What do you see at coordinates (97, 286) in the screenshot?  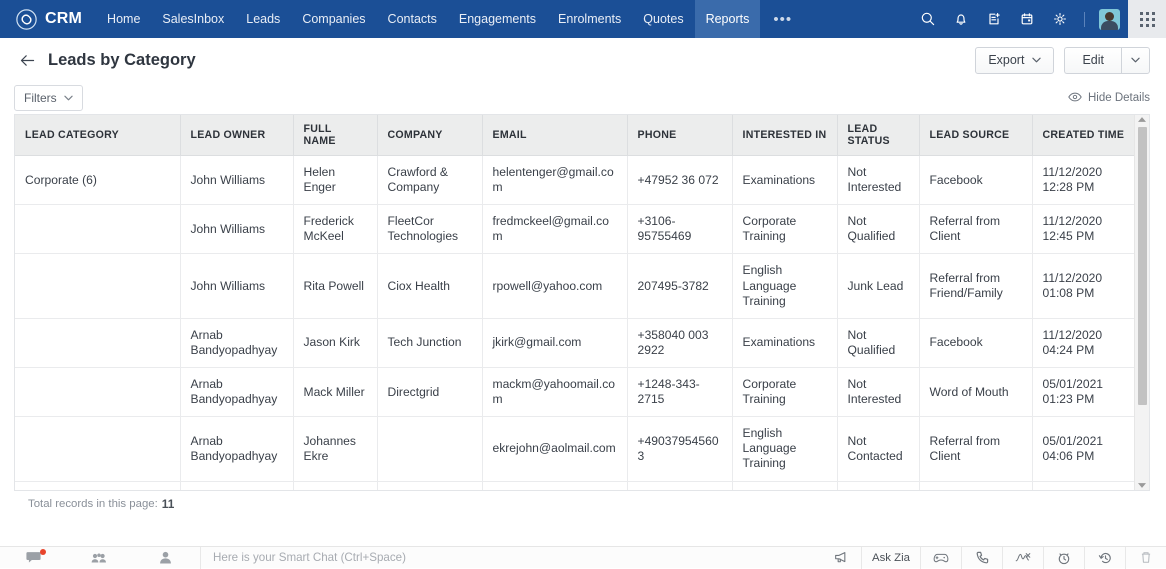 I see `cell-category` at bounding box center [97, 286].